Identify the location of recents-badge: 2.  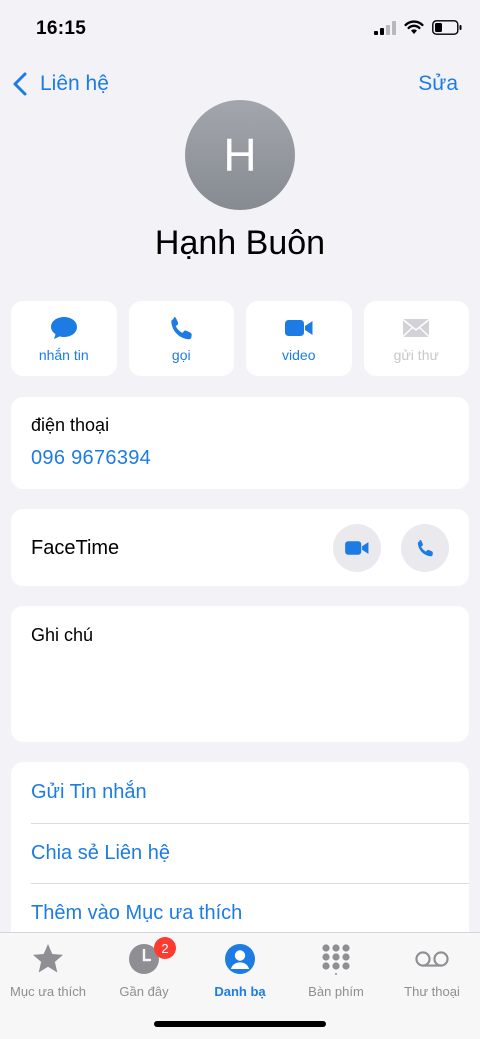
(165, 948).